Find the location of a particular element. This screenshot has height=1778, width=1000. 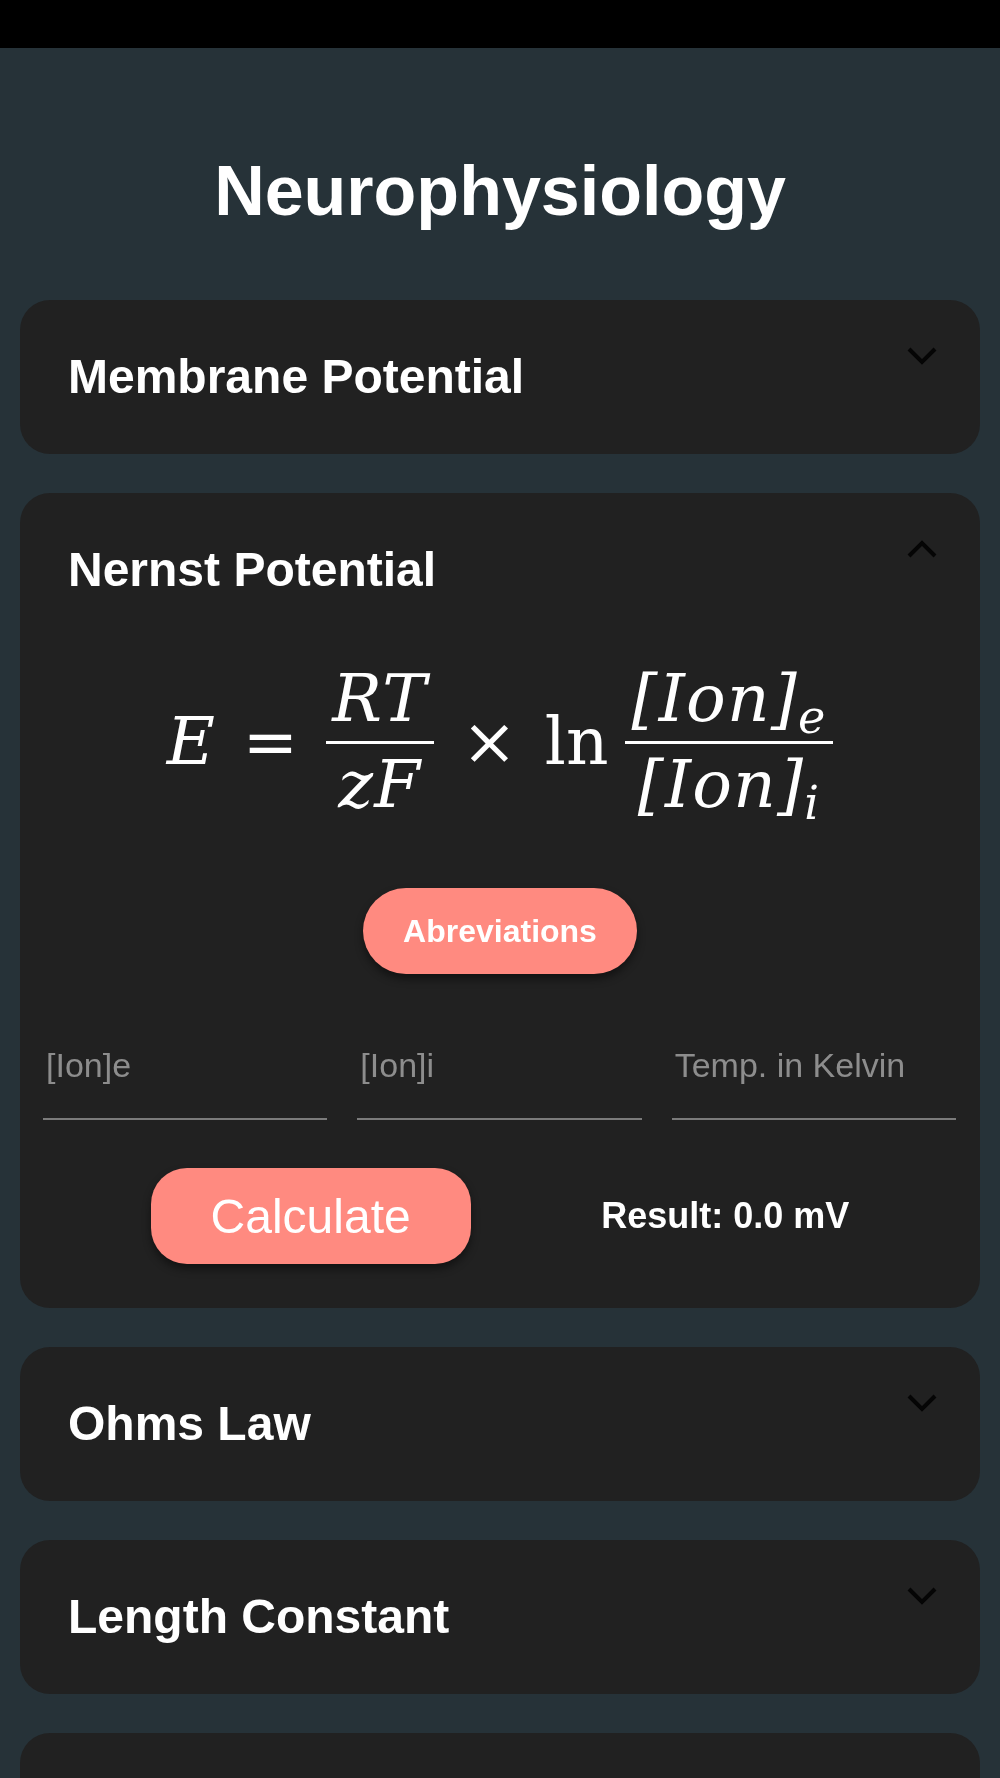

input-field: [Ion]e is located at coordinates (185, 1072).